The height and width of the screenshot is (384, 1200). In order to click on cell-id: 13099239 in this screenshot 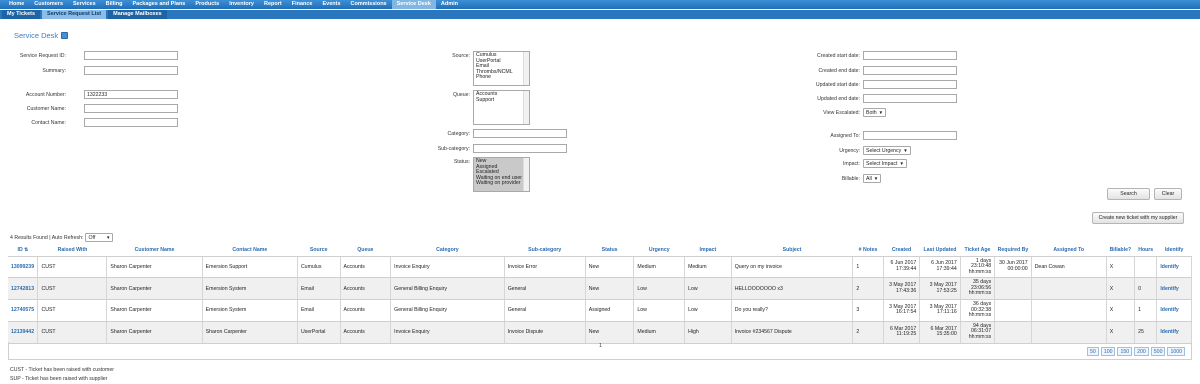, I will do `click(23, 267)`.